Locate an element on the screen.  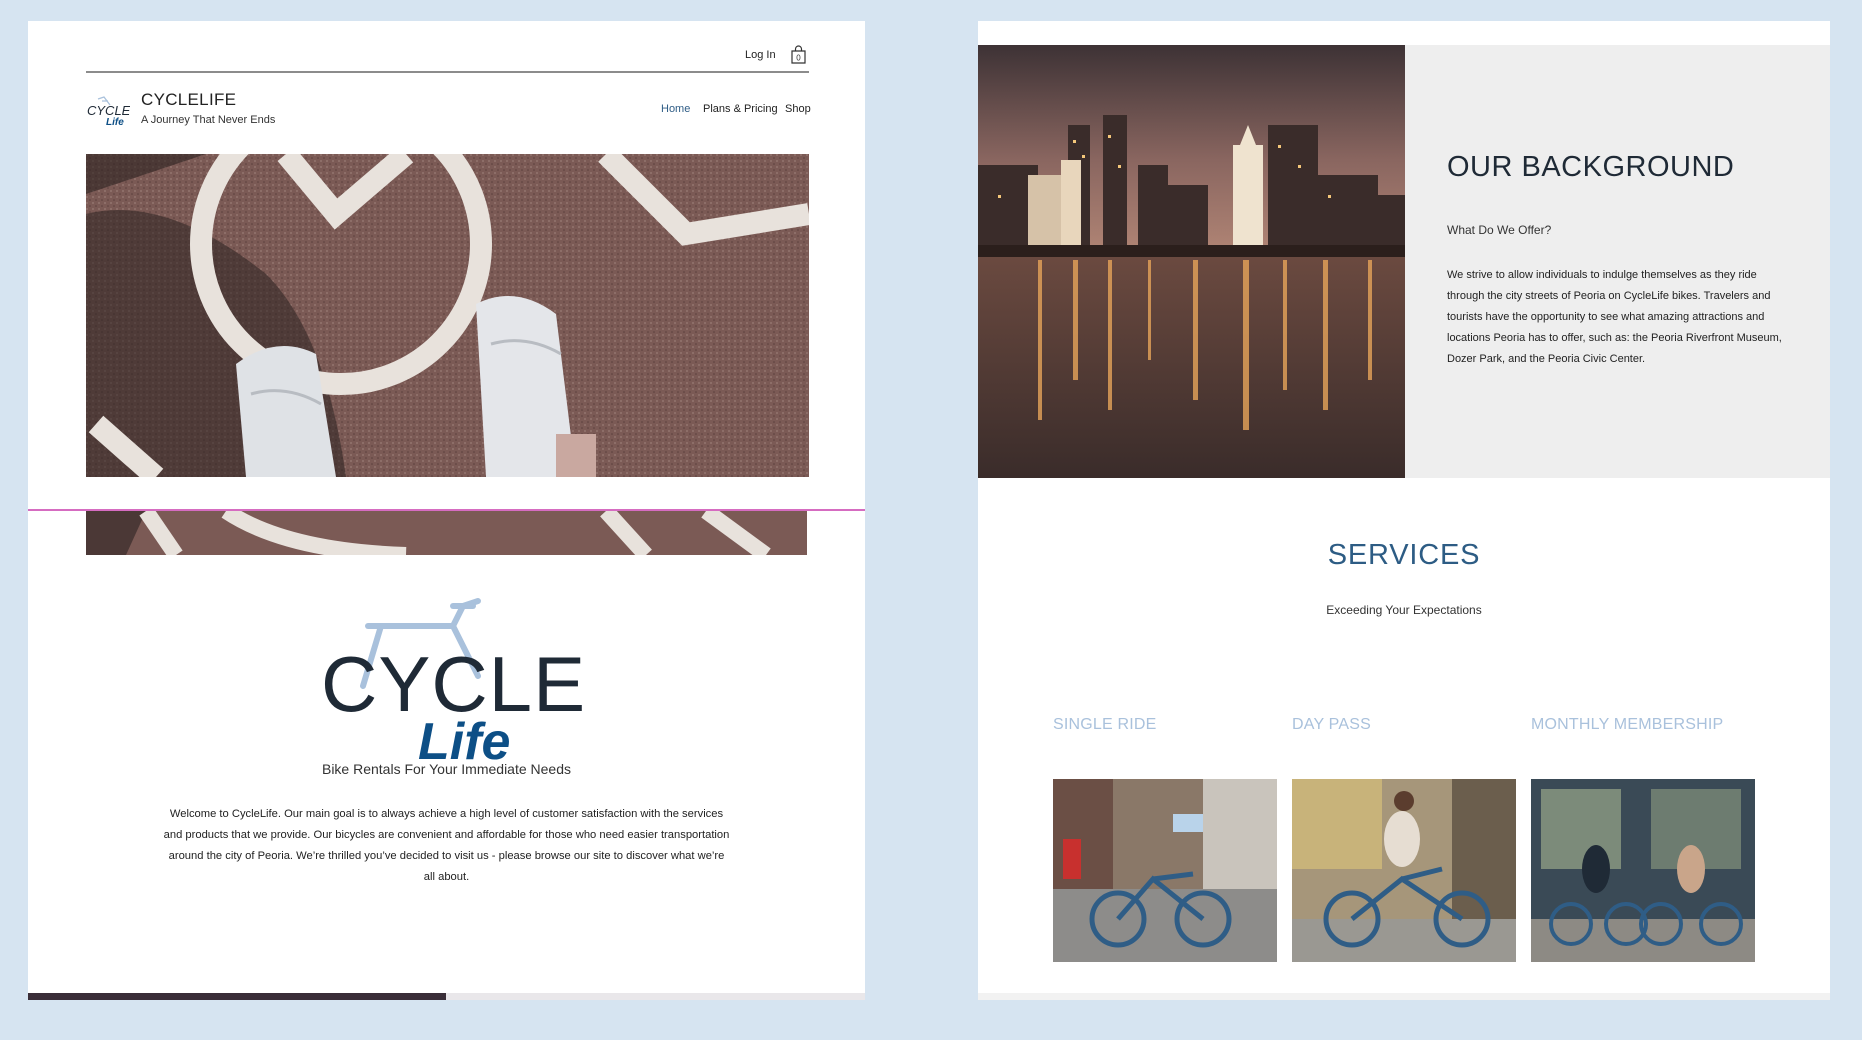
logo-small-life: Life is located at coordinates (115, 122).